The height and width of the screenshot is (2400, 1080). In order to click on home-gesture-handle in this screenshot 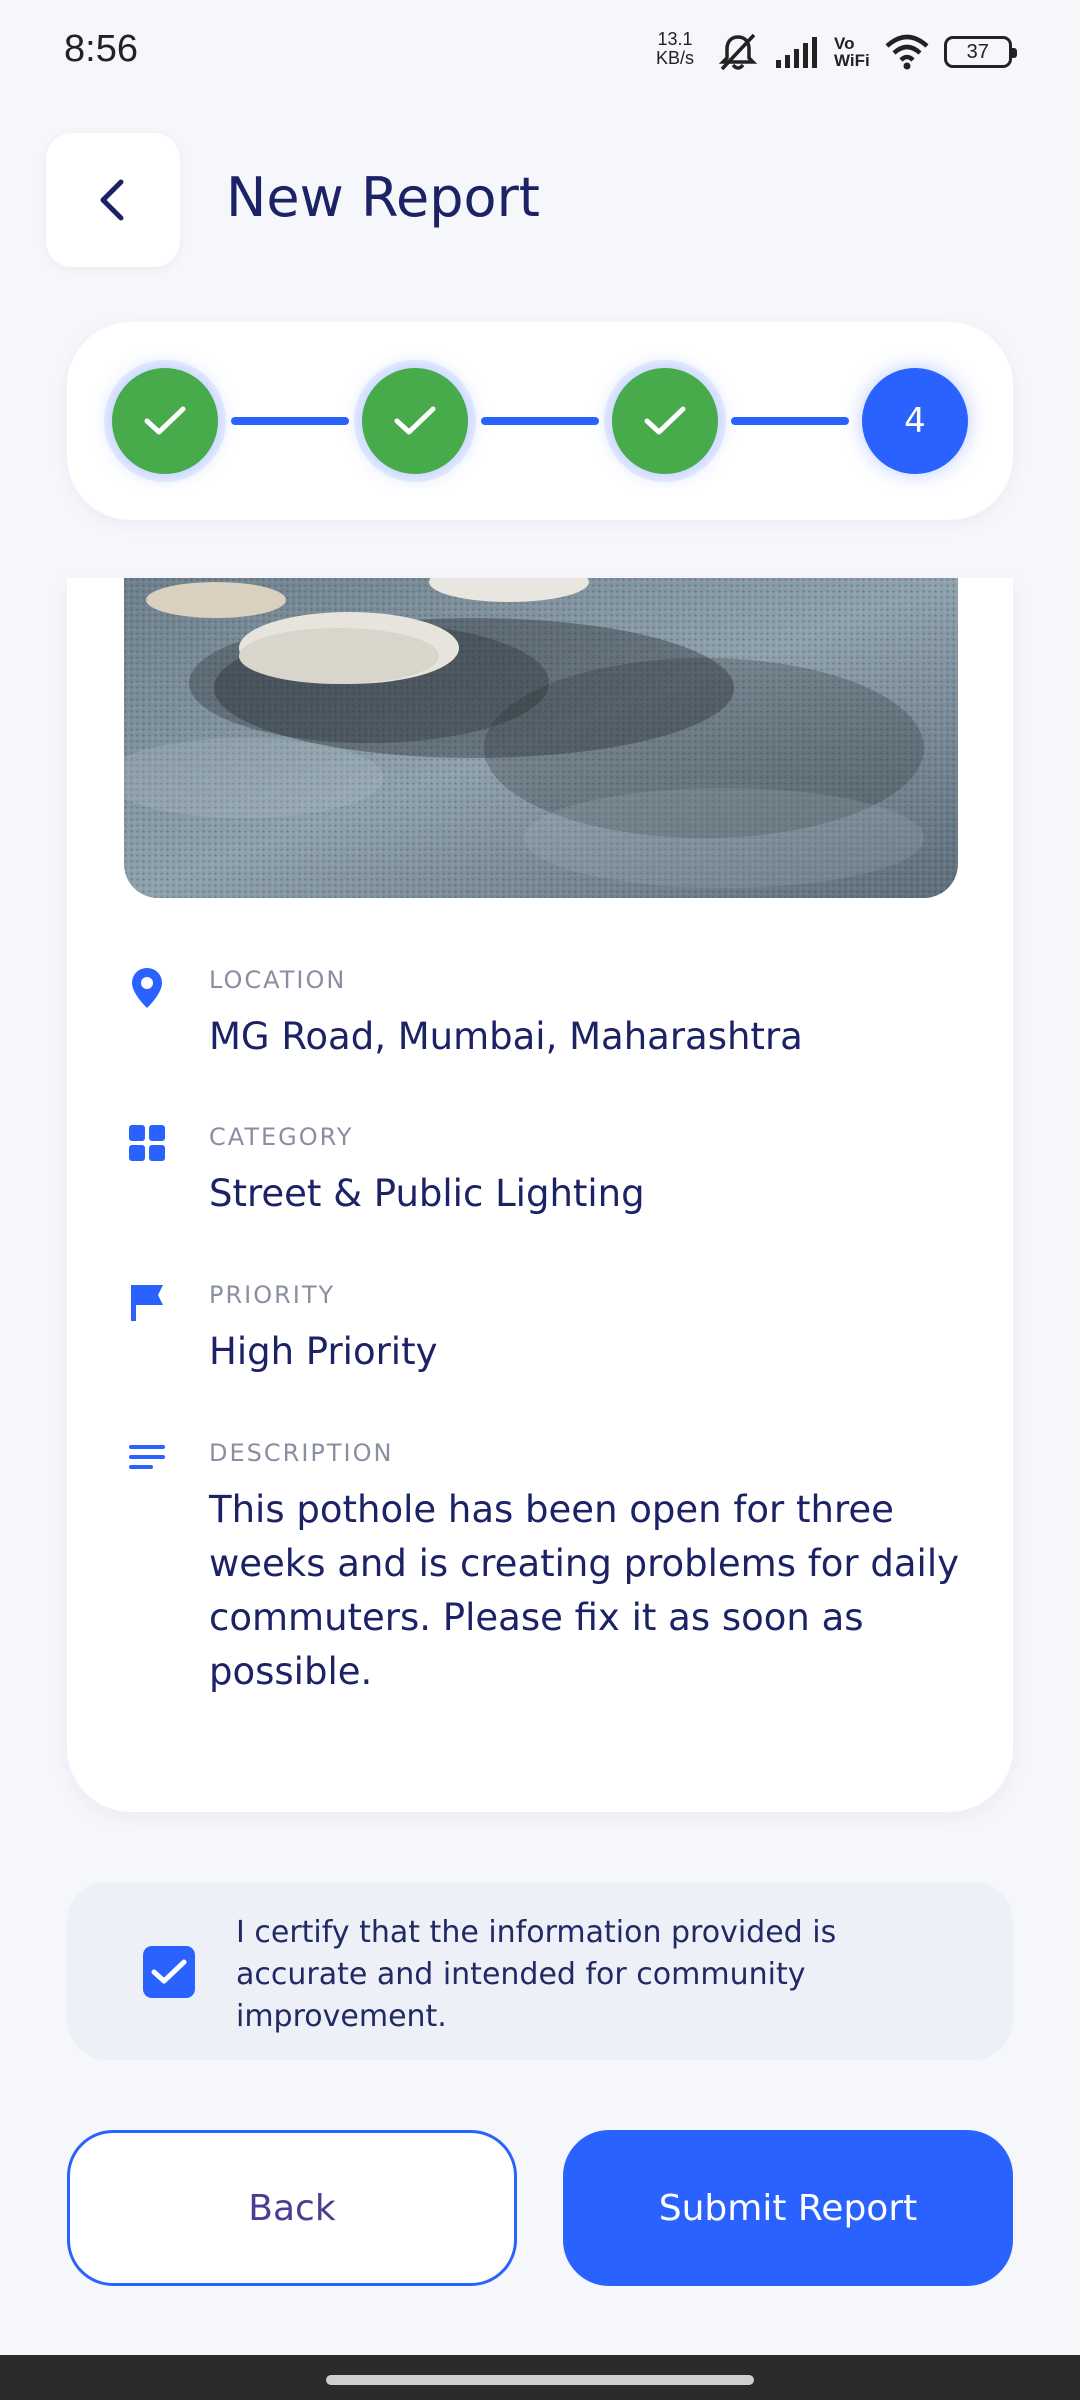, I will do `click(540, 2380)`.